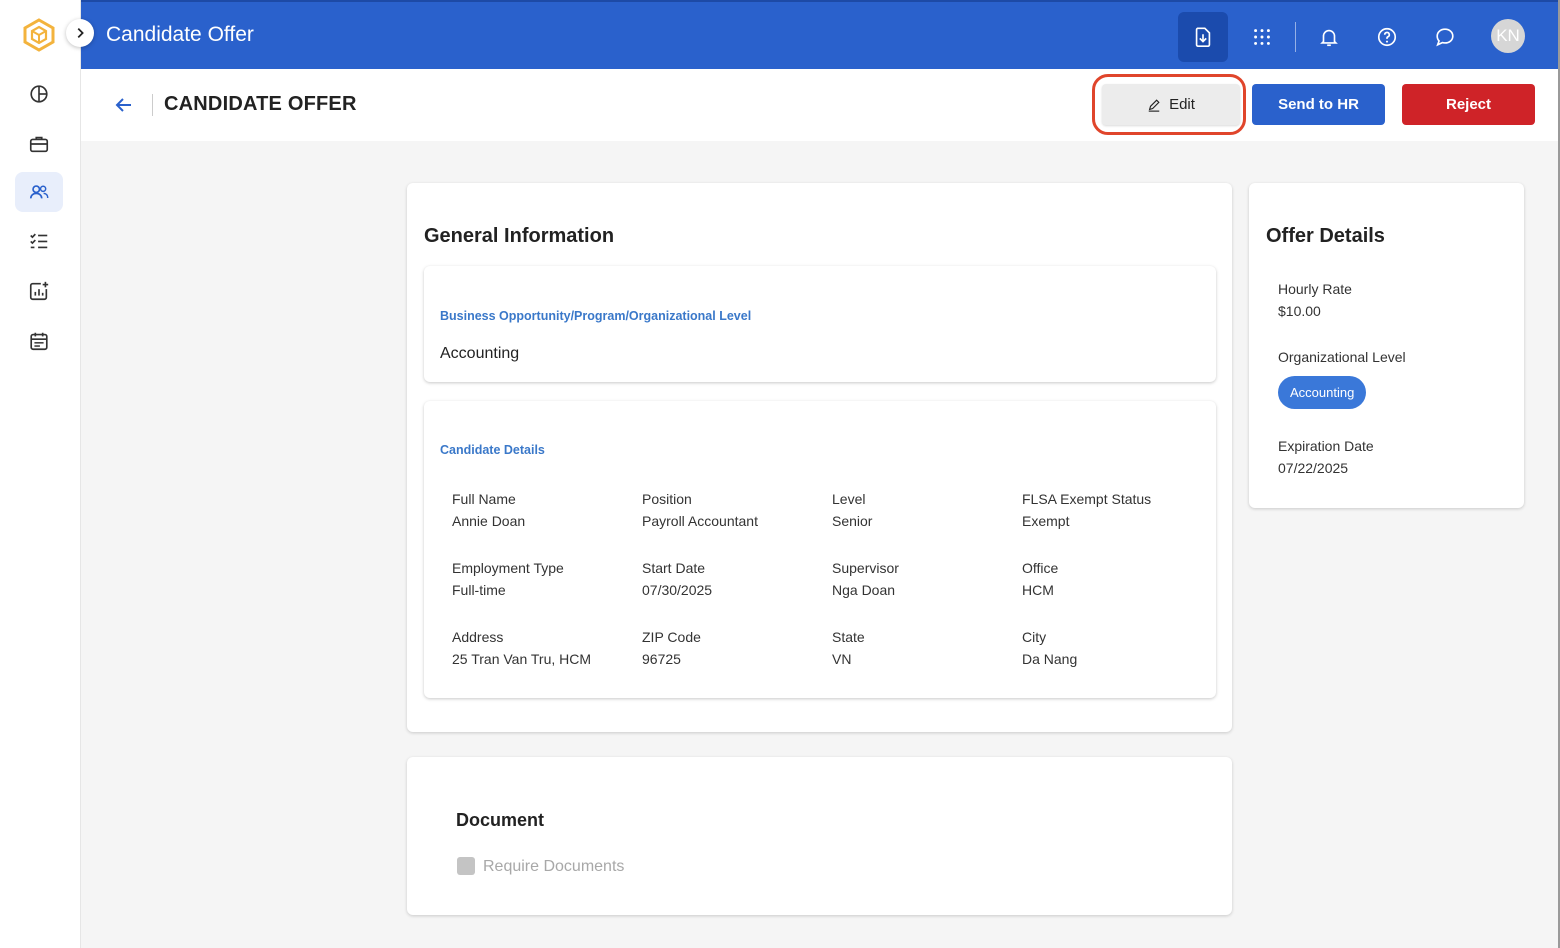 This screenshot has height=948, width=1560. I want to click on field-value: Full-time, so click(479, 590).